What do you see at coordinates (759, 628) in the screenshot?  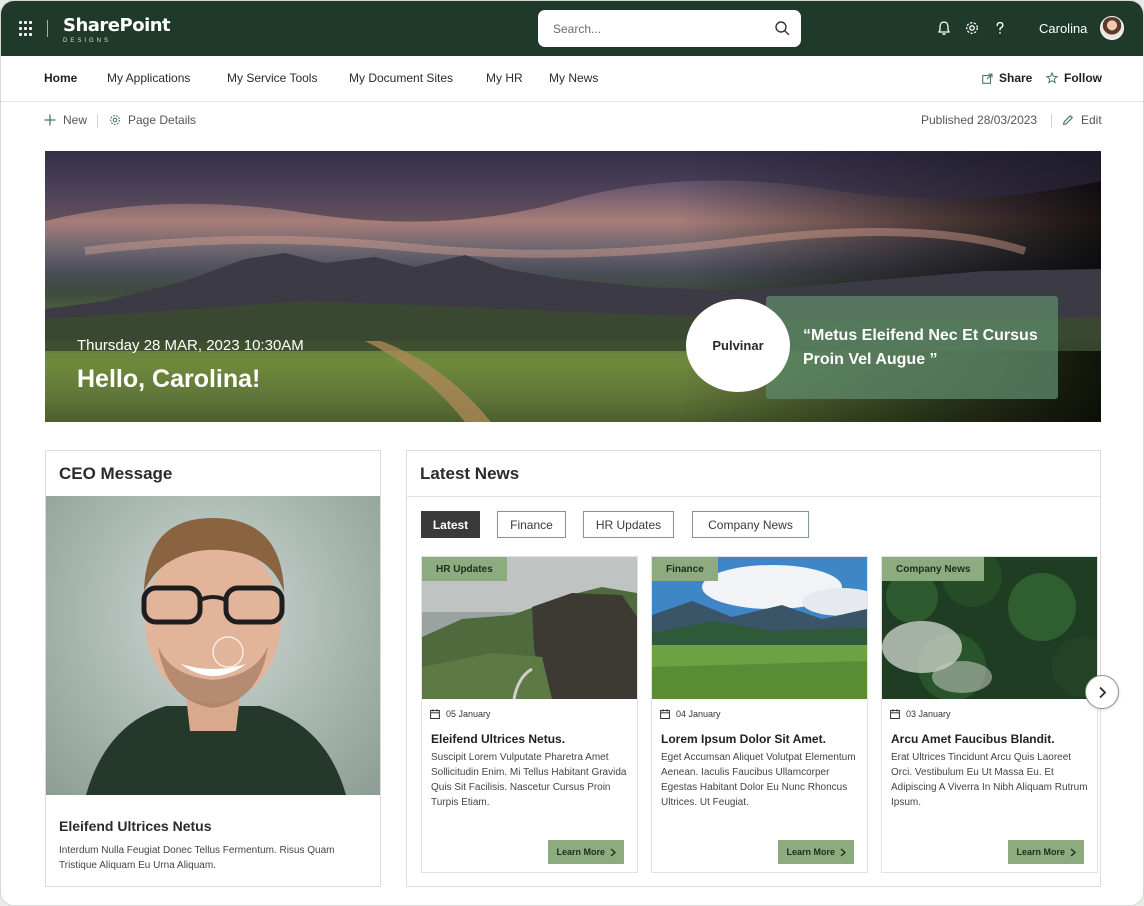 I see `news-image: Finance` at bounding box center [759, 628].